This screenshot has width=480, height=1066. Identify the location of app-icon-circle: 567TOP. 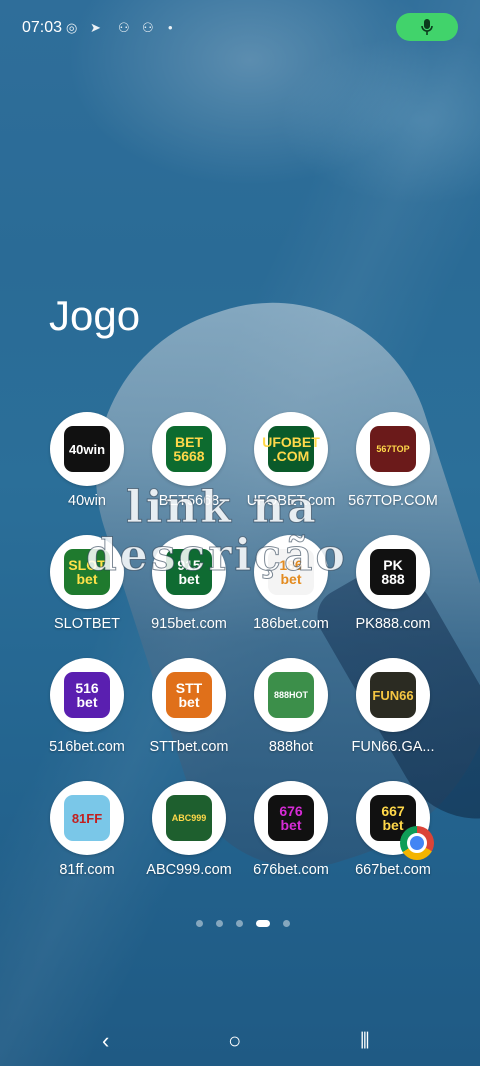
(393, 449).